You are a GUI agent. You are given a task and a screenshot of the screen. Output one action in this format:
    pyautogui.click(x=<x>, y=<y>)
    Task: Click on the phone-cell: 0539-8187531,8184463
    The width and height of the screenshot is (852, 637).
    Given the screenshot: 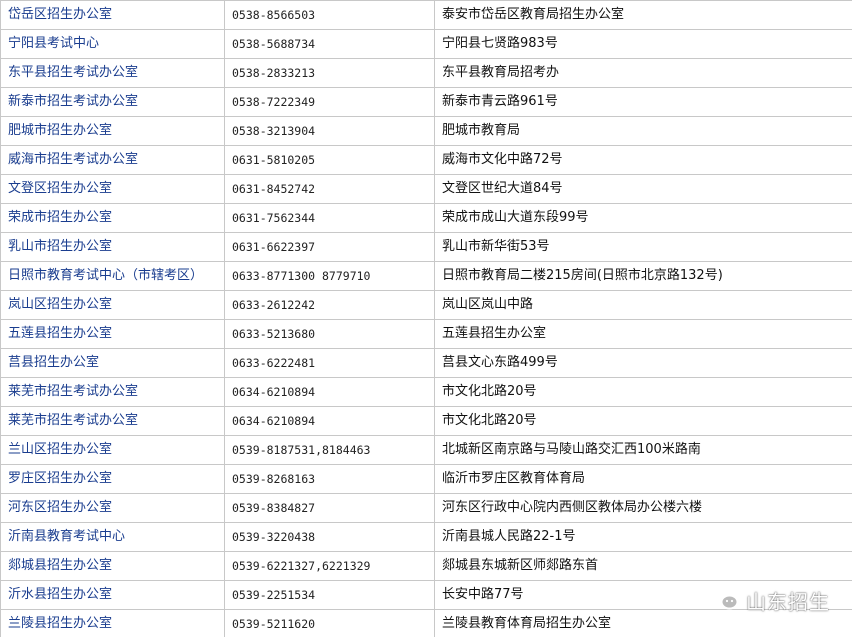 What is the action you would take?
    pyautogui.click(x=329, y=450)
    